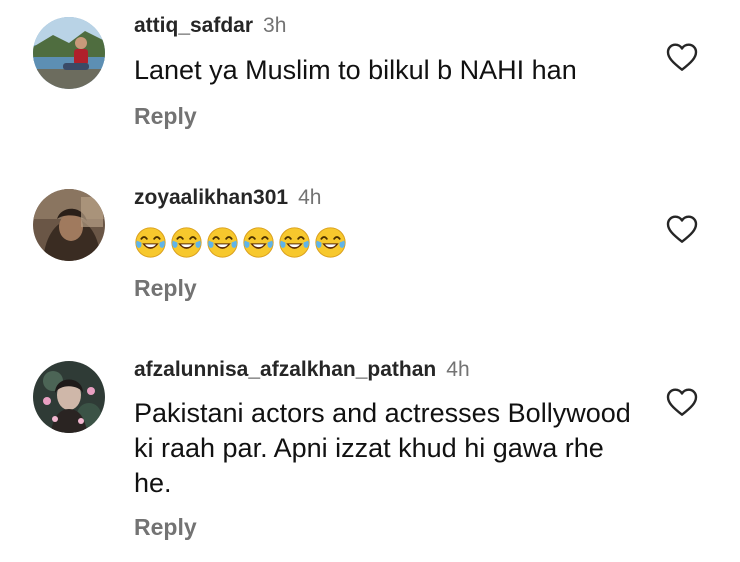  I want to click on username: afzalunnisa_afzalkhan_pathan, so click(285, 369).